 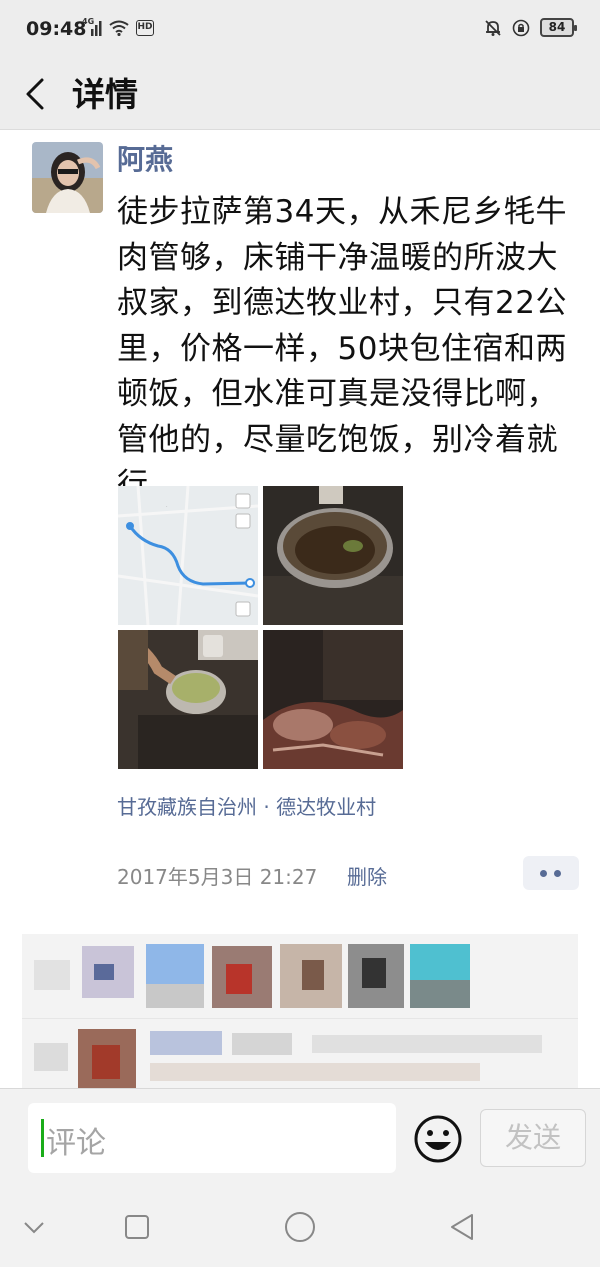 I want to click on rotation-lock-icon, so click(x=521, y=28).